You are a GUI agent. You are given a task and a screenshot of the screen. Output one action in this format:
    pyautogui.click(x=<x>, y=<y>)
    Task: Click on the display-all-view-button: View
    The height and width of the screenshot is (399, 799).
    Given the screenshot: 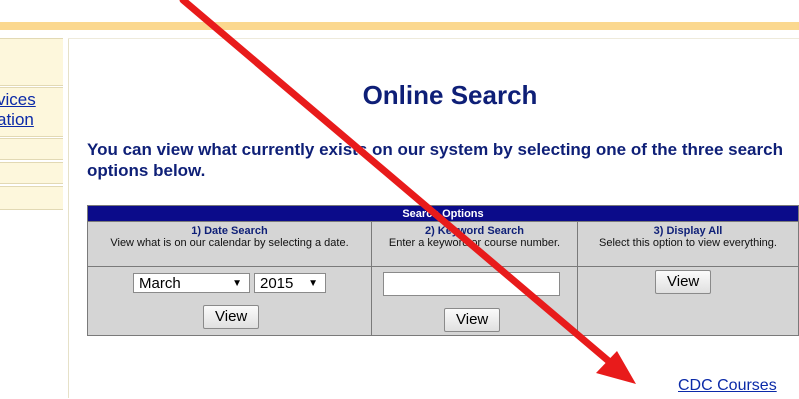 What is the action you would take?
    pyautogui.click(x=683, y=282)
    